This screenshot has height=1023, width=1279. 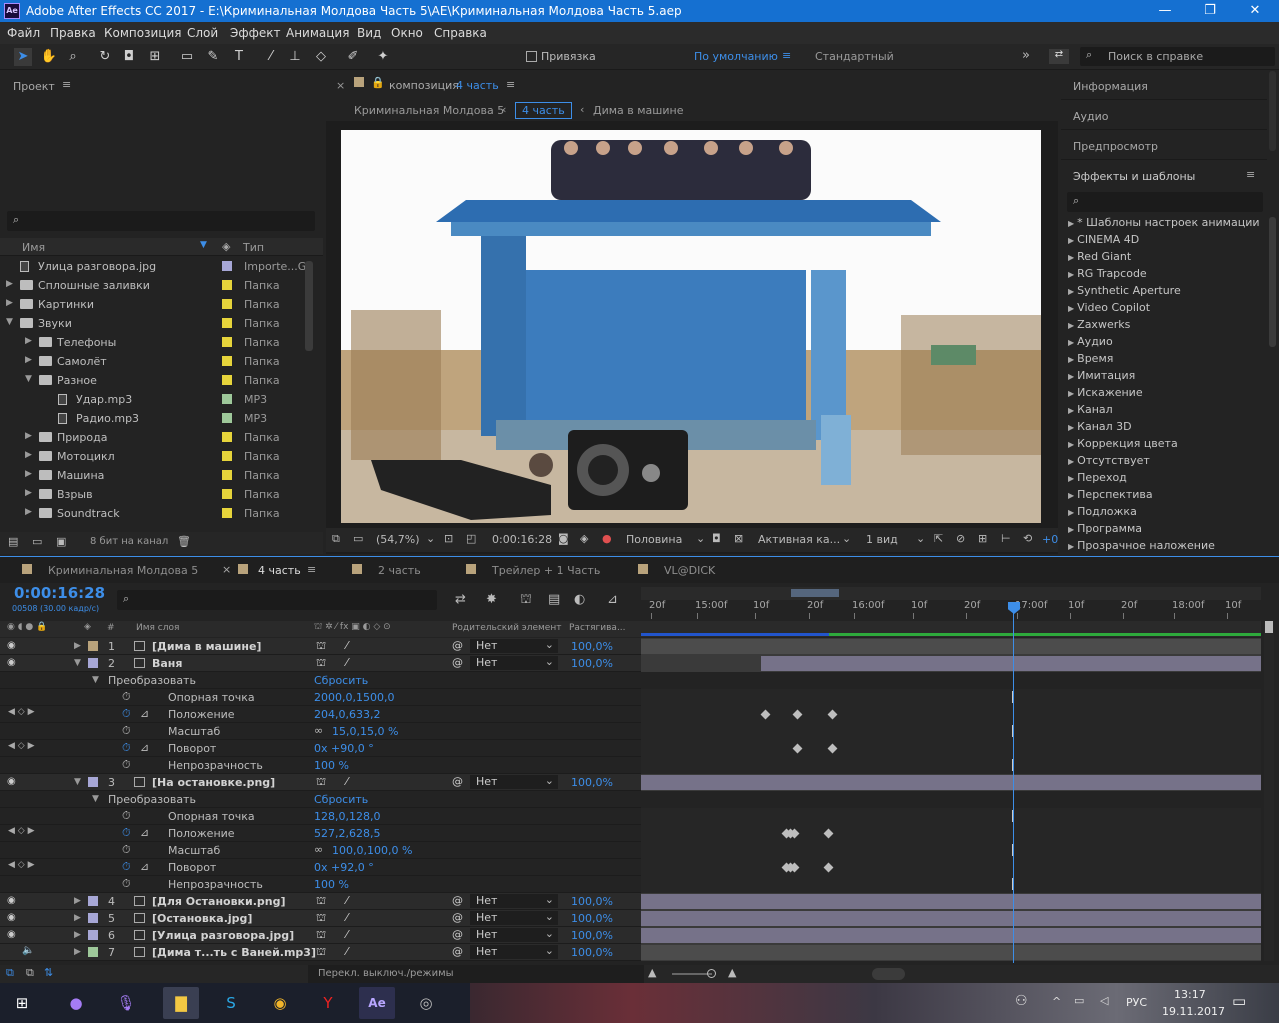 I want to click on skype-icon: S, so click(x=231, y=1003).